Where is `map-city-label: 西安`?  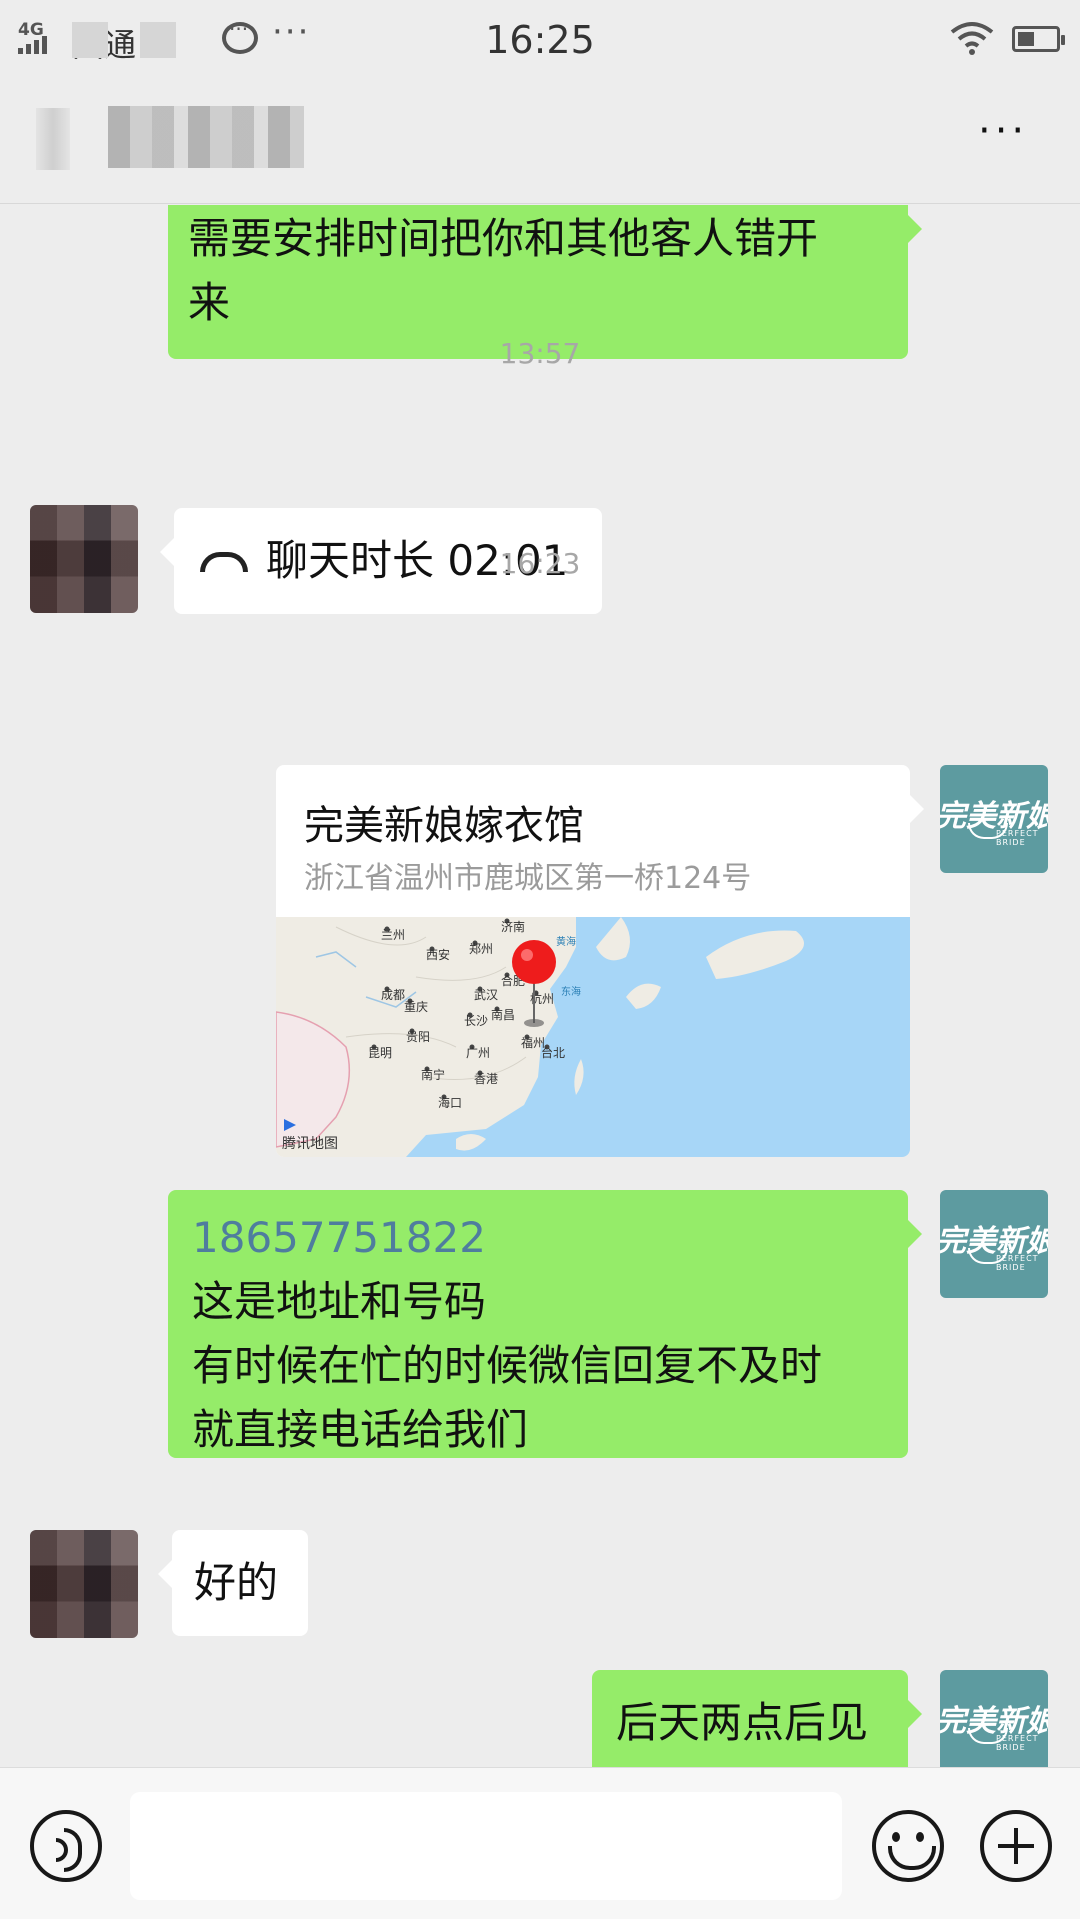 map-city-label: 西安 is located at coordinates (438, 954).